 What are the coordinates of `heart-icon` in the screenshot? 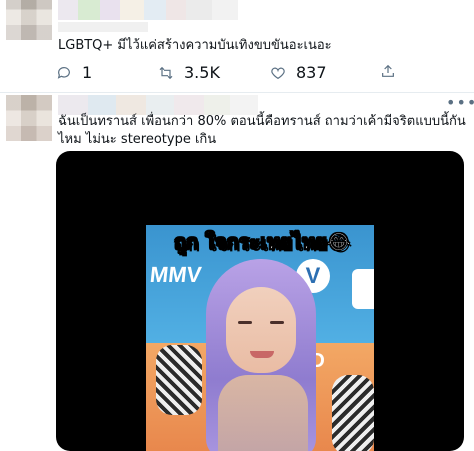 It's located at (278, 73).